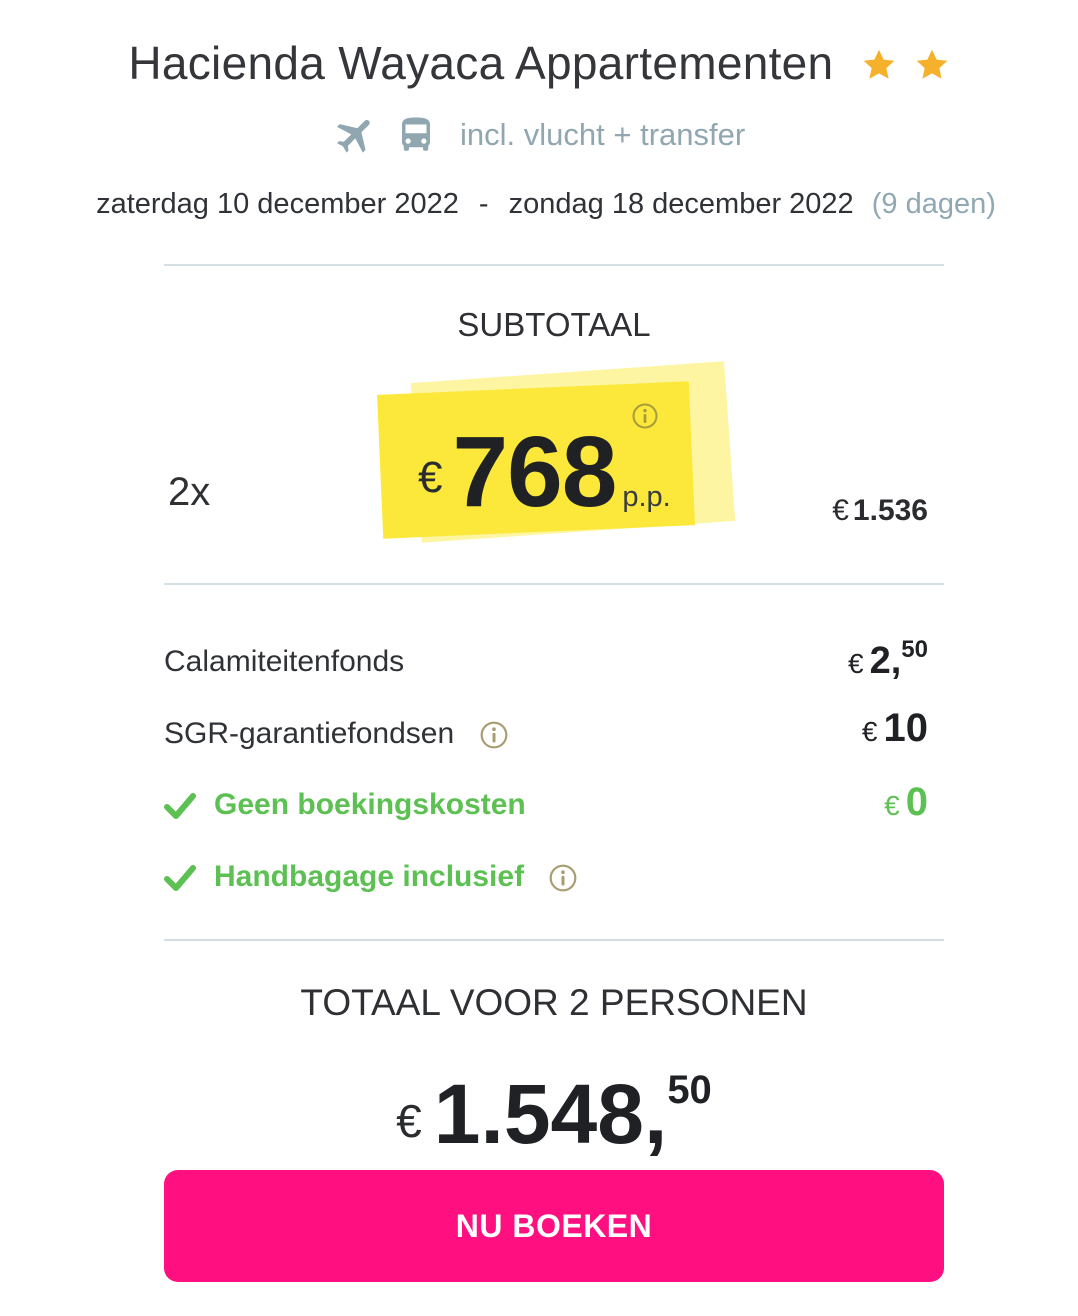 This screenshot has width=1078, height=1316. What do you see at coordinates (370, 804) in the screenshot?
I see `included-label: Geen boekingskosten` at bounding box center [370, 804].